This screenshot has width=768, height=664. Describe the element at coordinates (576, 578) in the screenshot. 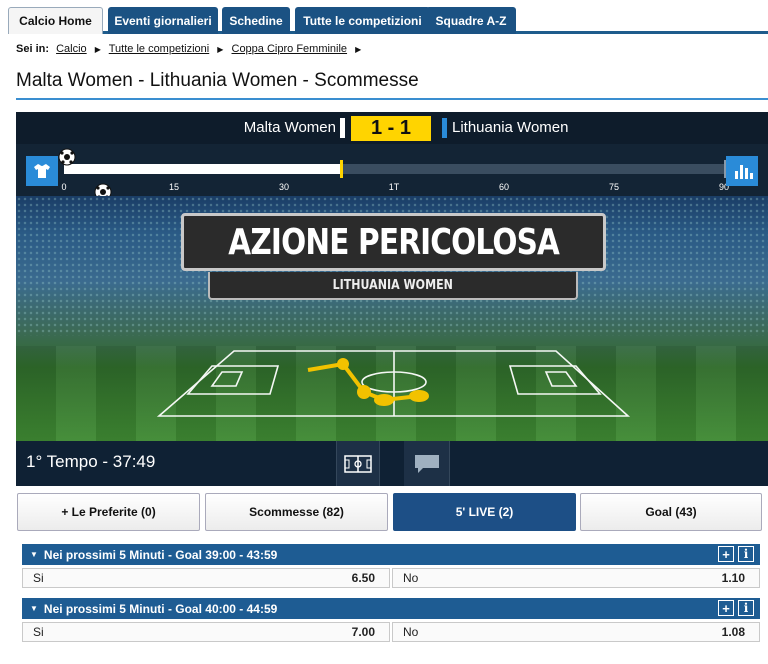

I see `odds-button-no: No 1.10` at that location.